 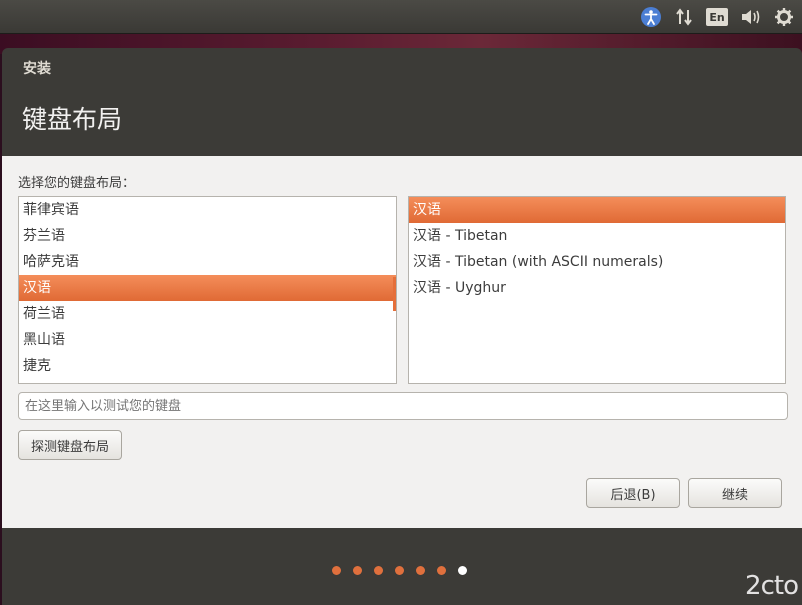 I want to click on watermark-logo: 2cto, so click(x=772, y=586).